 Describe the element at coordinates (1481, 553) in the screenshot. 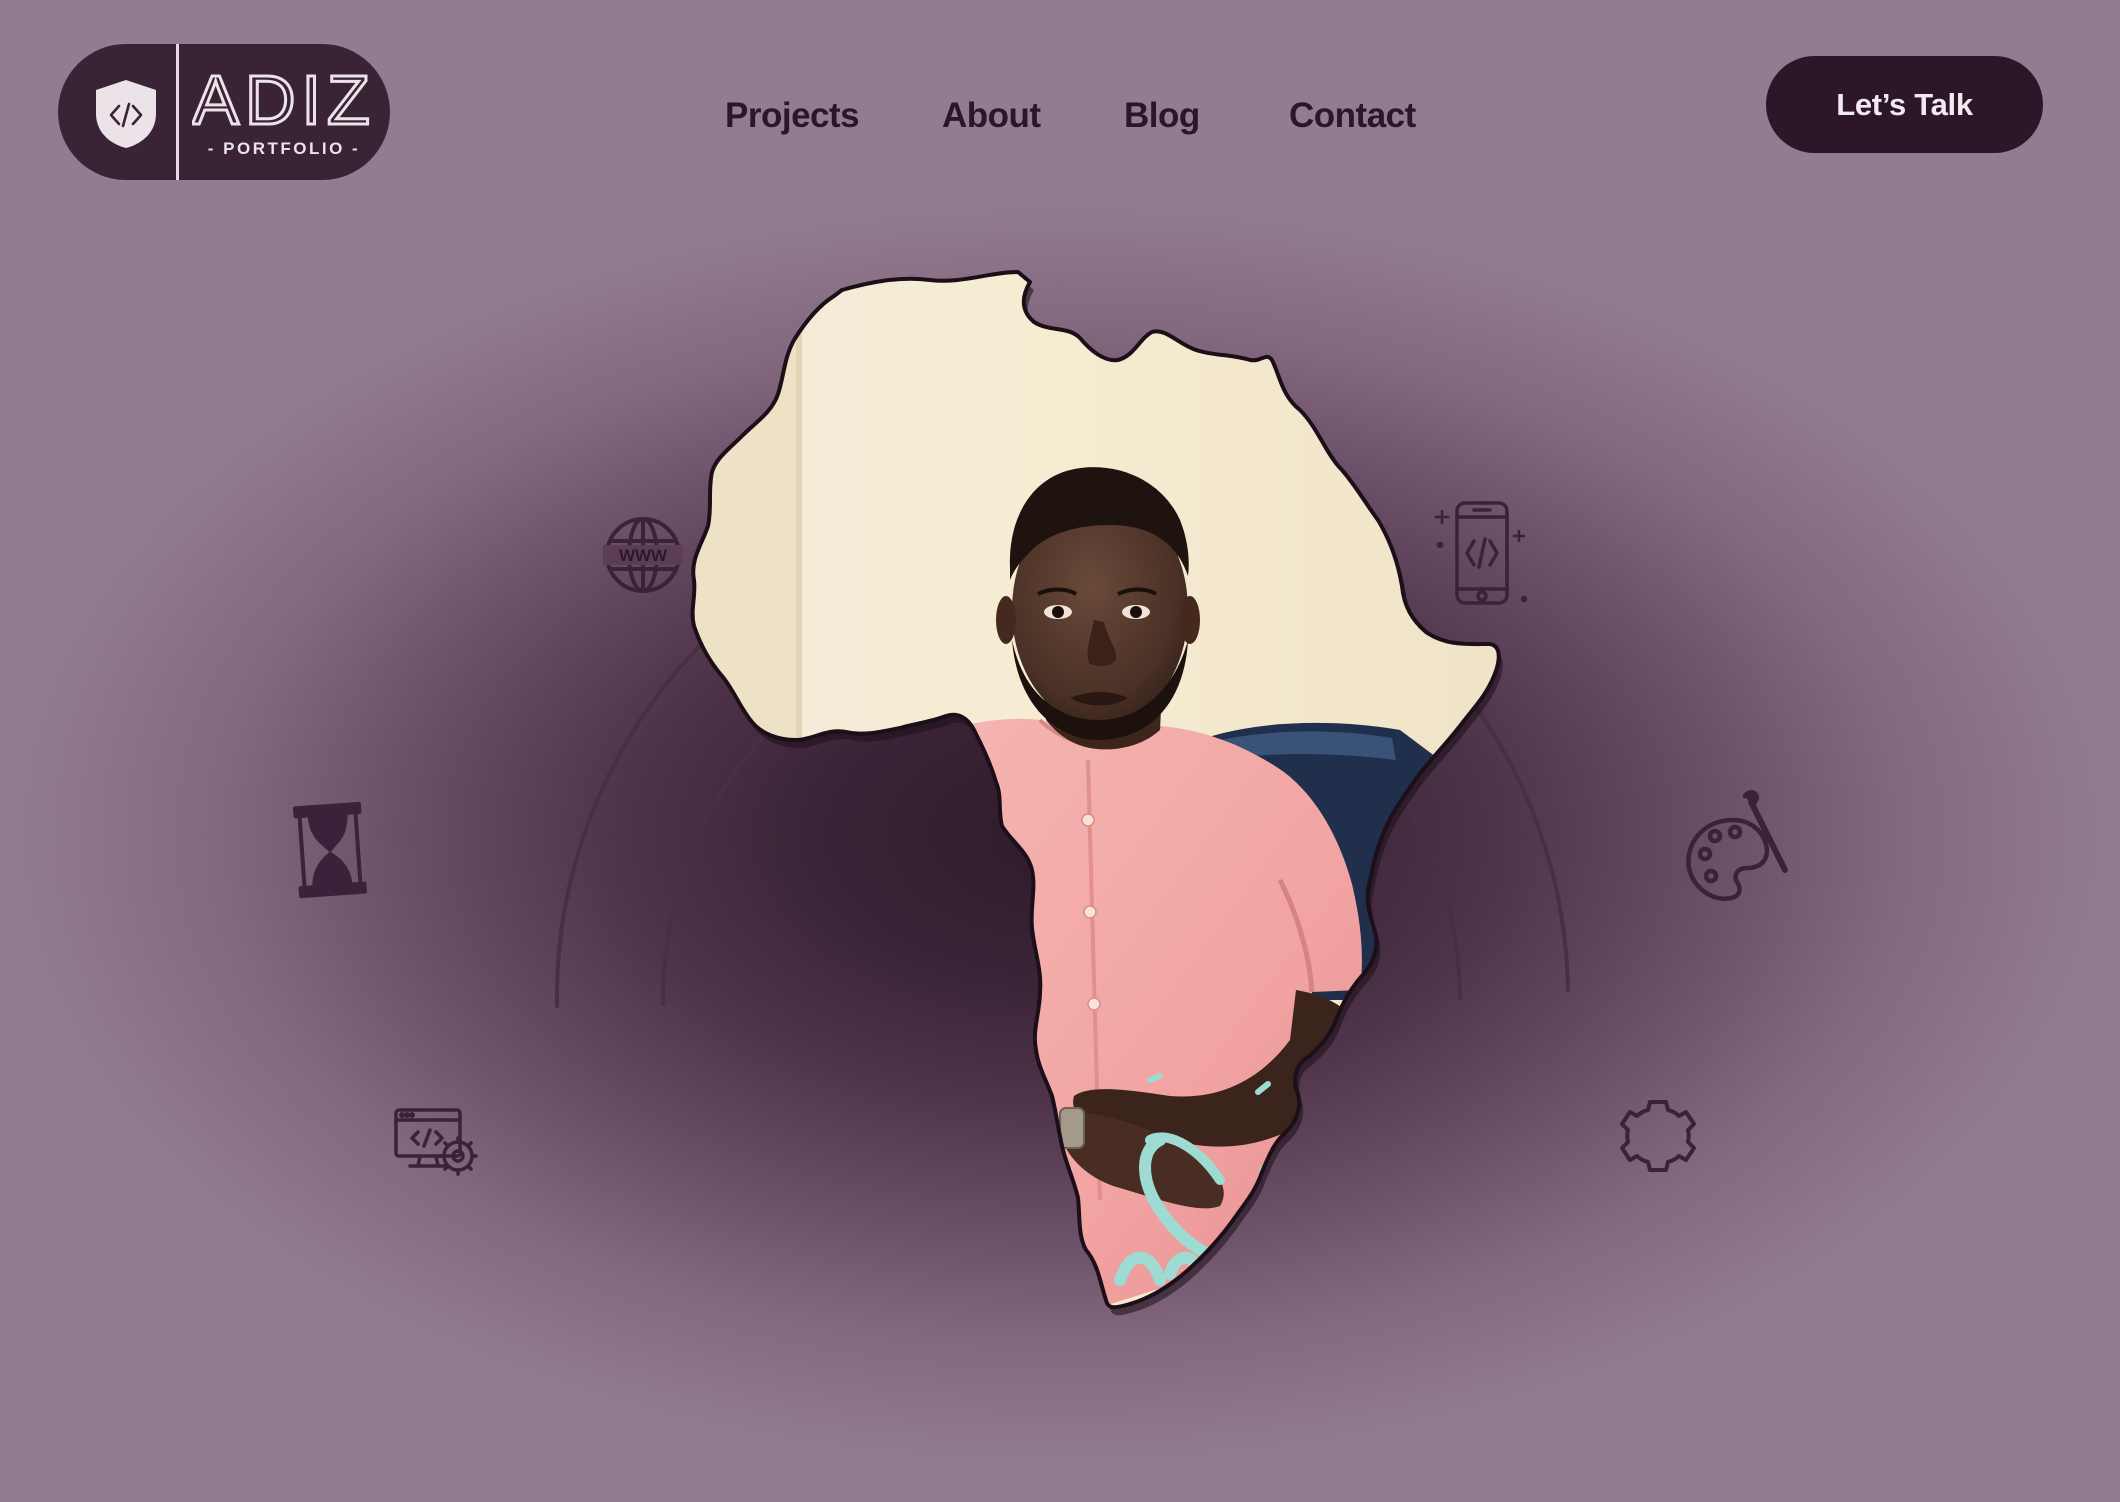

I see `mobile-code-icon` at that location.